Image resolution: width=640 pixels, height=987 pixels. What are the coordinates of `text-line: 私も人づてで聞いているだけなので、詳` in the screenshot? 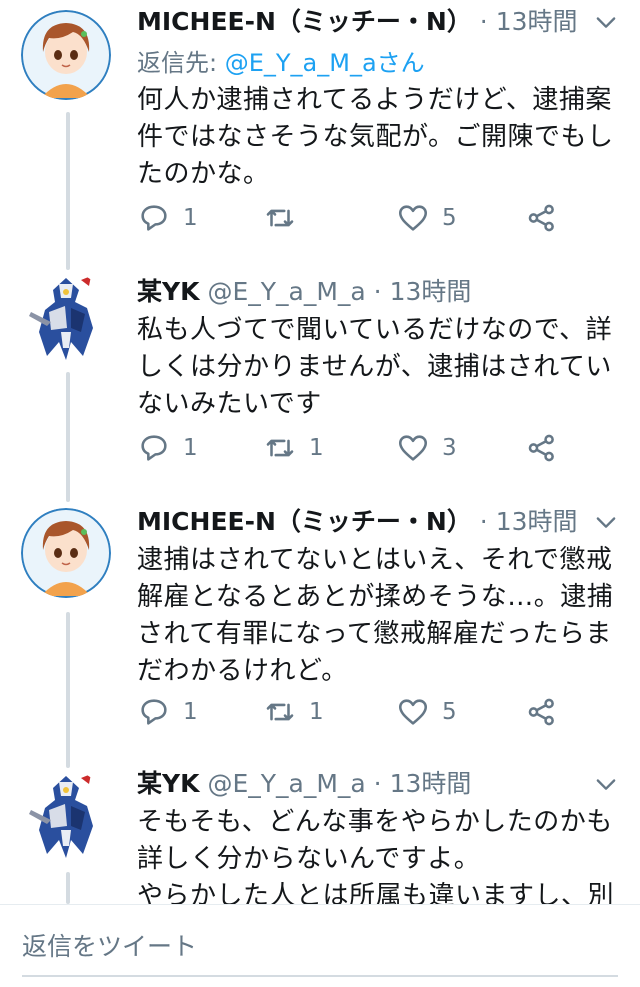 It's located at (375, 330).